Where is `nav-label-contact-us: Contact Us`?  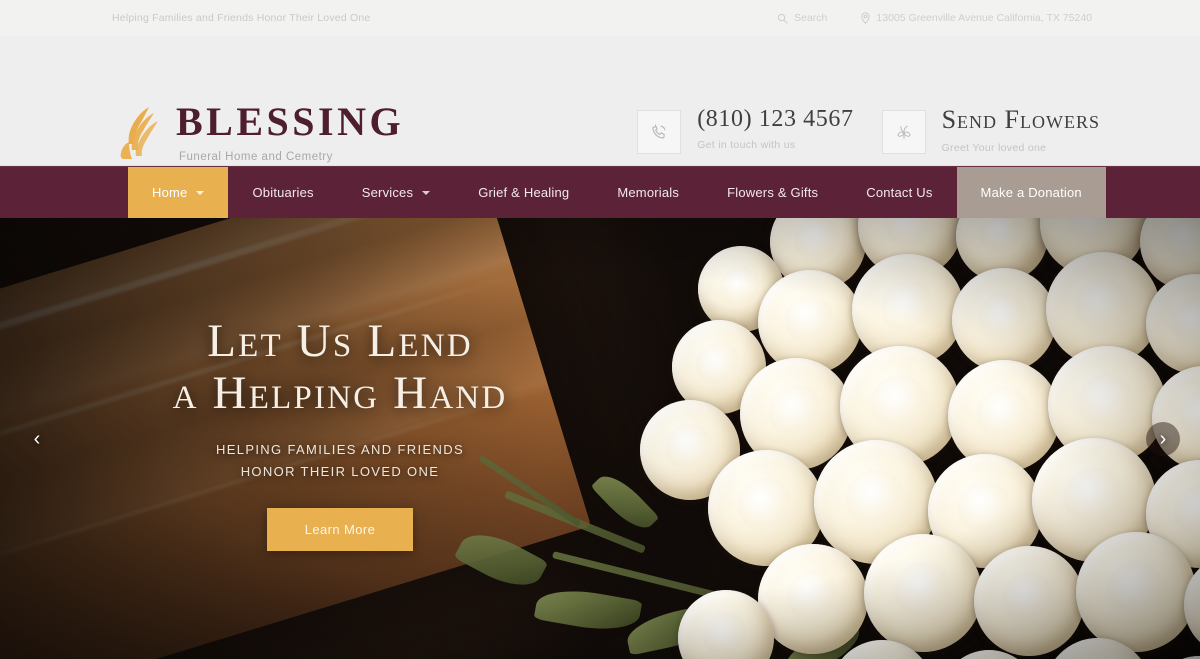
nav-label-contact-us: Contact Us is located at coordinates (899, 192).